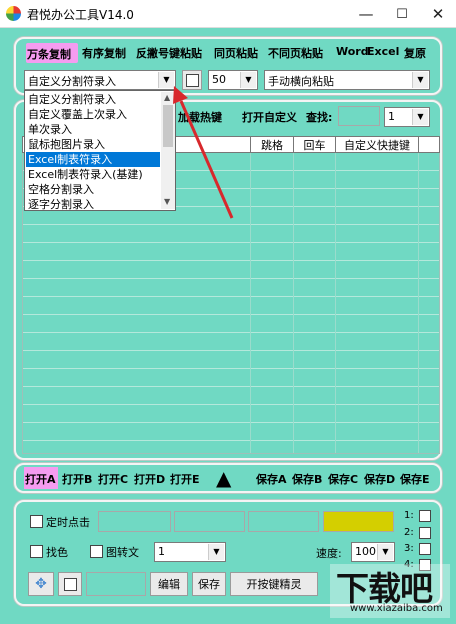  I want to click on open-e-button: 打开E, so click(185, 479).